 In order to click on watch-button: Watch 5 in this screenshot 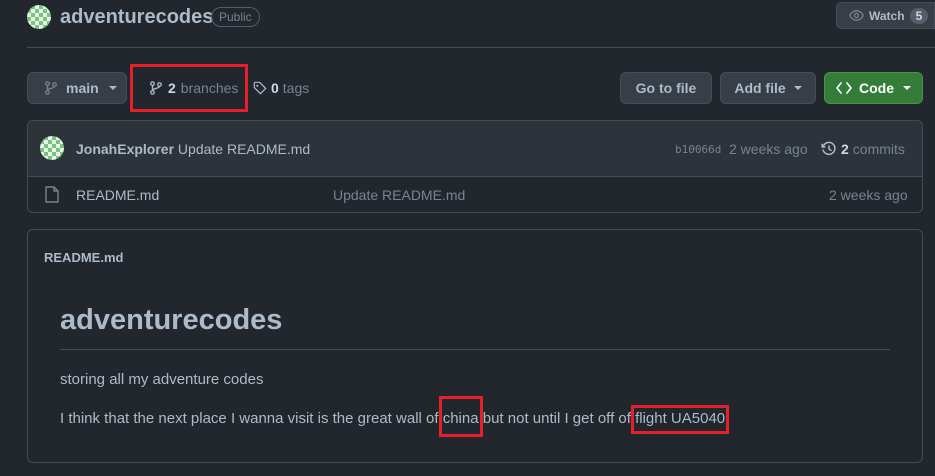, I will do `click(885, 15)`.